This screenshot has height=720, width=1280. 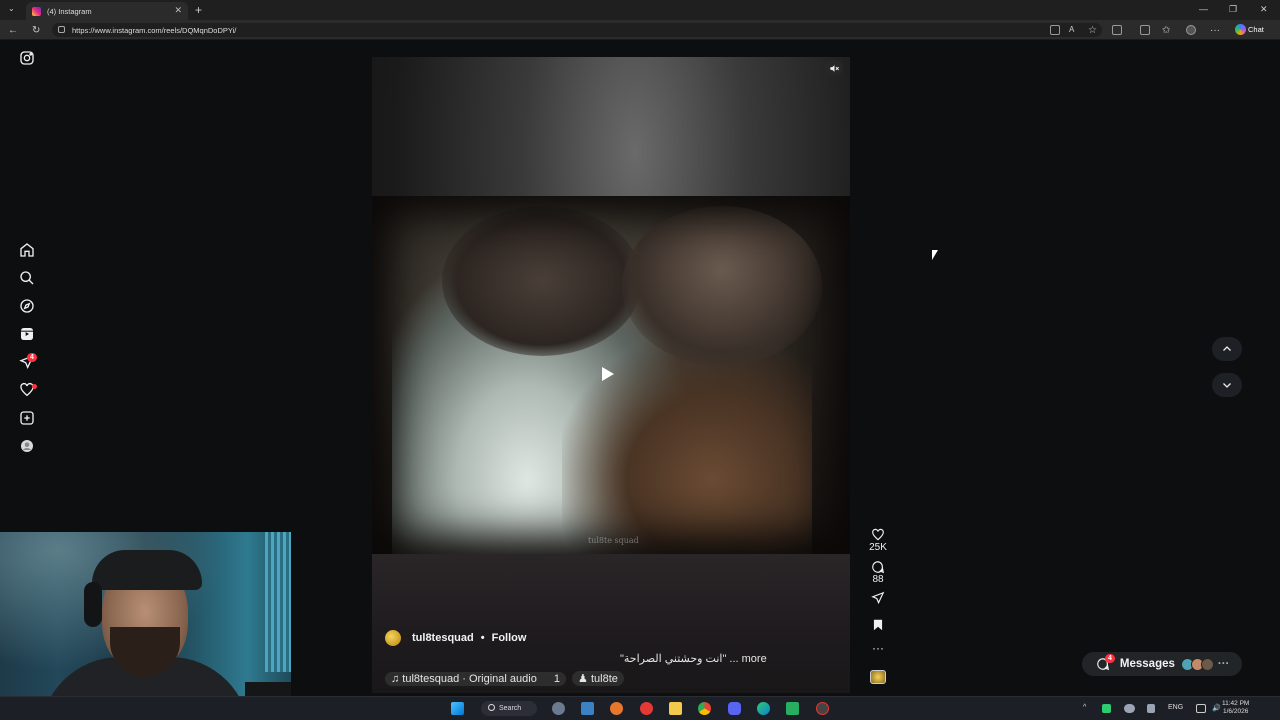 I want to click on muted-speaker-icon, so click(x=834, y=68).